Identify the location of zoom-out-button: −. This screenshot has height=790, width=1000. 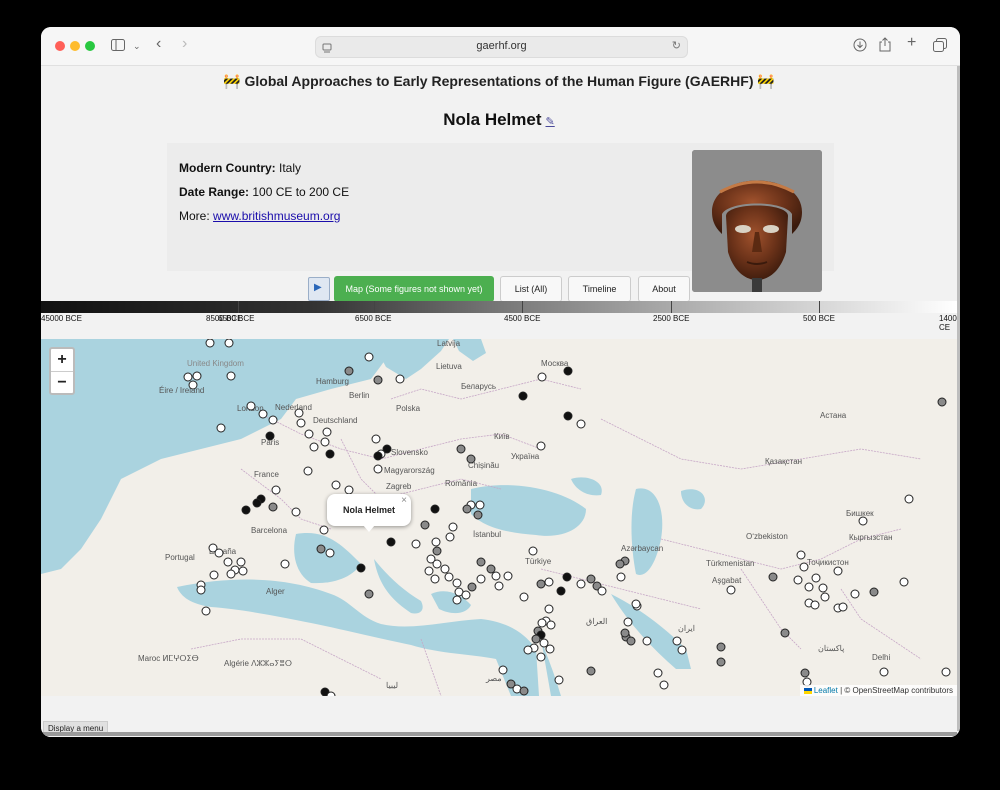
(62, 383).